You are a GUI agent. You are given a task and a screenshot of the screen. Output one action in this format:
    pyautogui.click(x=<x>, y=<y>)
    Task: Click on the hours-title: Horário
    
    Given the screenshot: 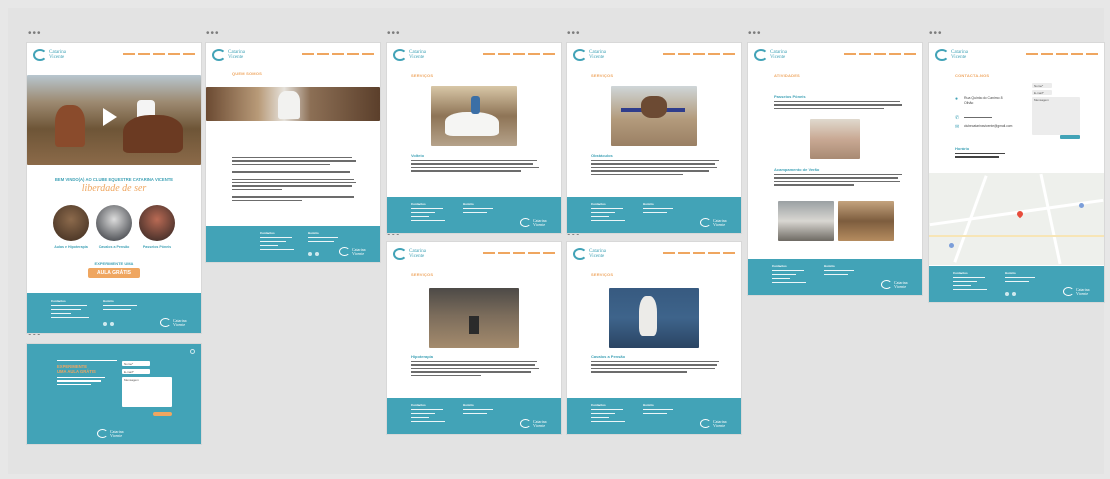 What is the action you would take?
    pyautogui.click(x=962, y=148)
    